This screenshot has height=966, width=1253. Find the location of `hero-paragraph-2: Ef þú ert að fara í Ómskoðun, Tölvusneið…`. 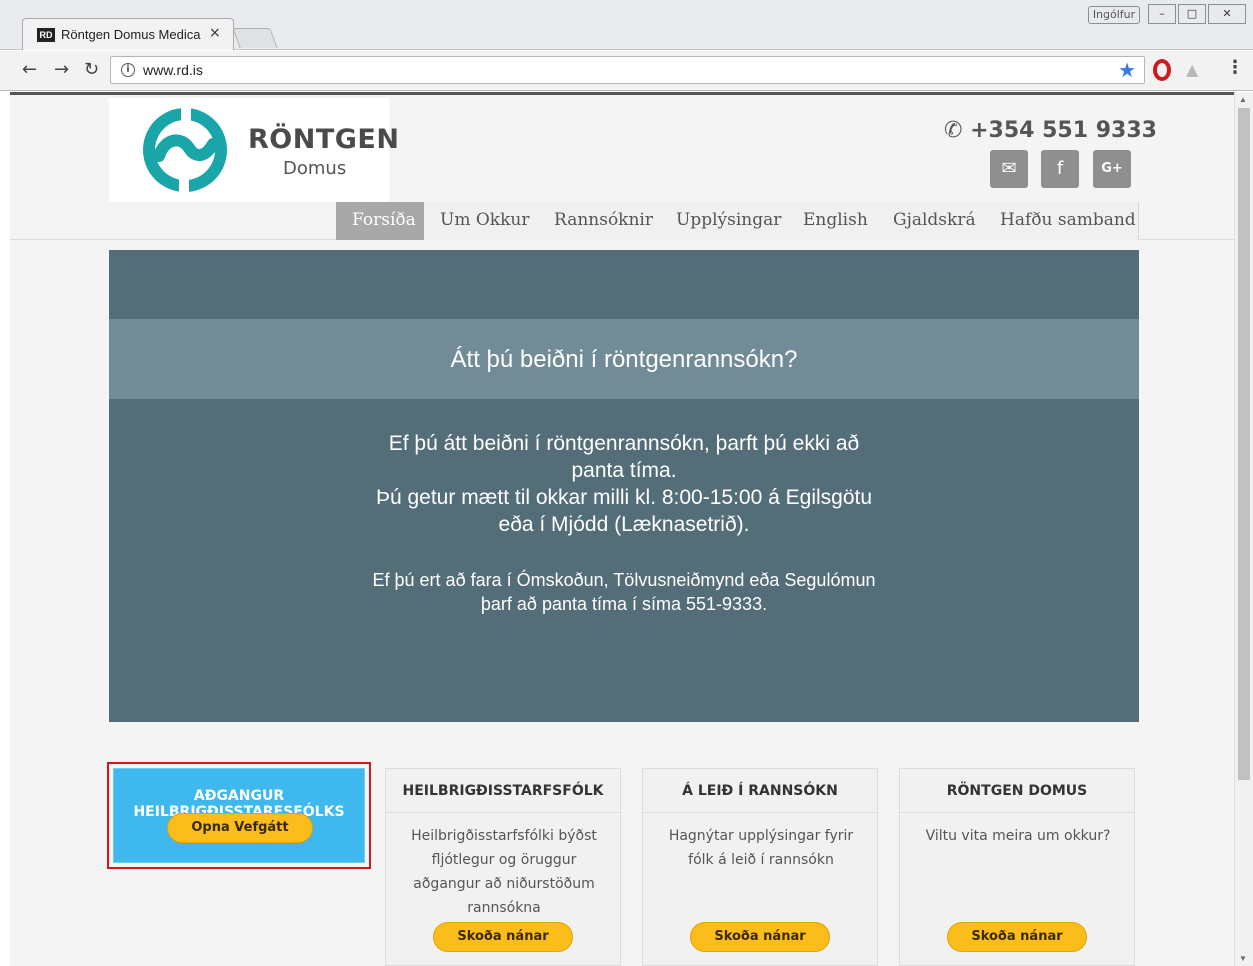

hero-paragraph-2: Ef þú ert að fara í Ómskoðun, Tölvusneið… is located at coordinates (624, 592).